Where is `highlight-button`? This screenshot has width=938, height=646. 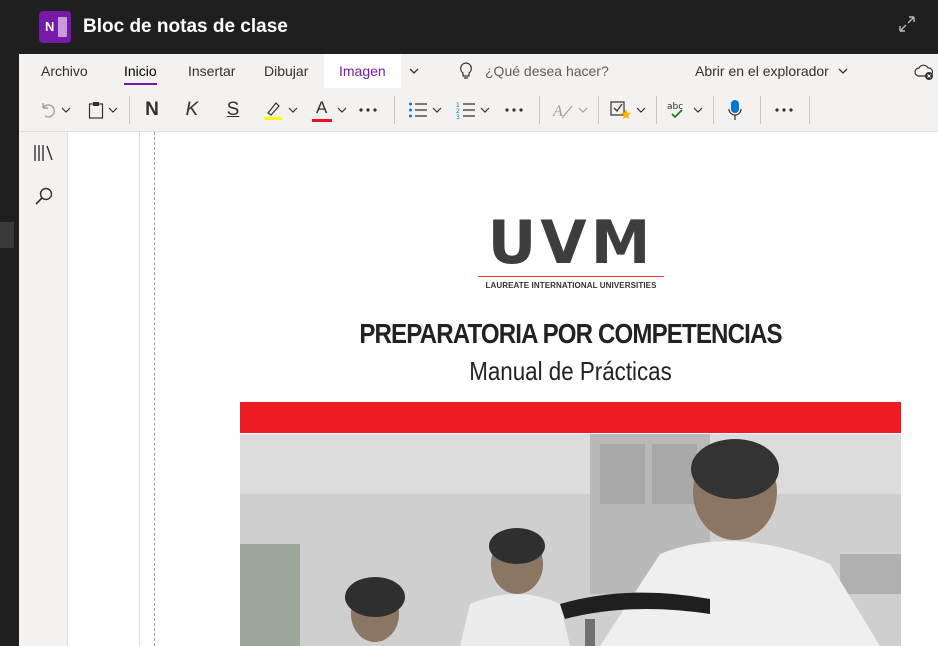 highlight-button is located at coordinates (280, 110).